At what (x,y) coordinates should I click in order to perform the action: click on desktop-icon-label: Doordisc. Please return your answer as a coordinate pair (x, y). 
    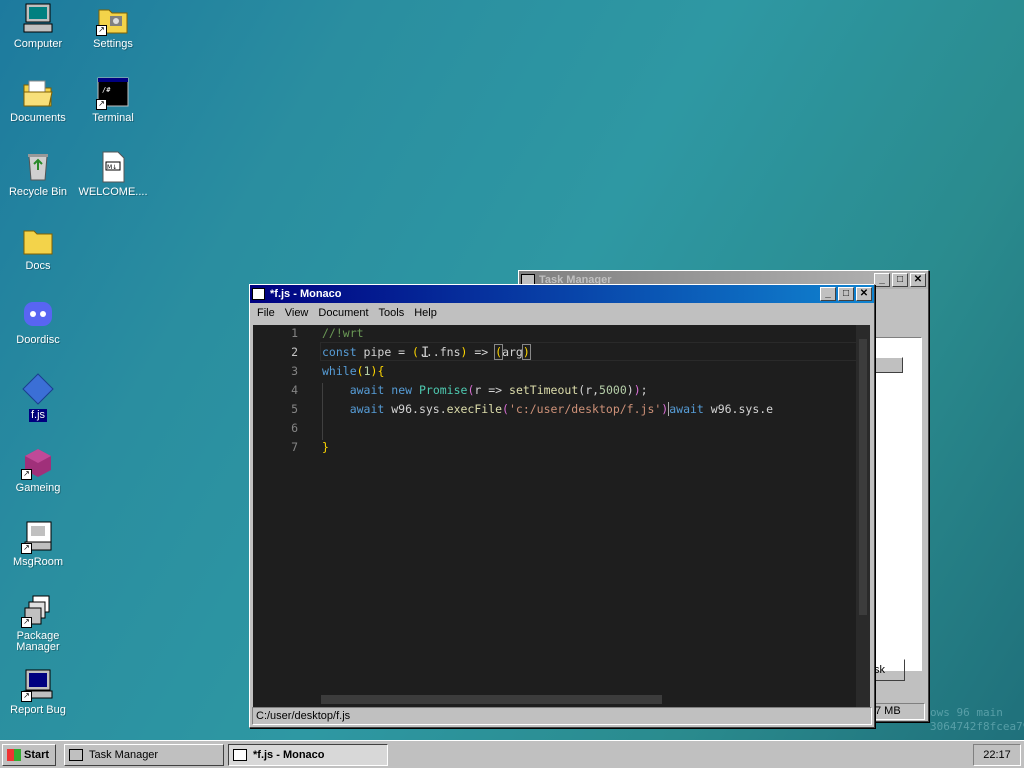
    Looking at the image, I should click on (38, 340).